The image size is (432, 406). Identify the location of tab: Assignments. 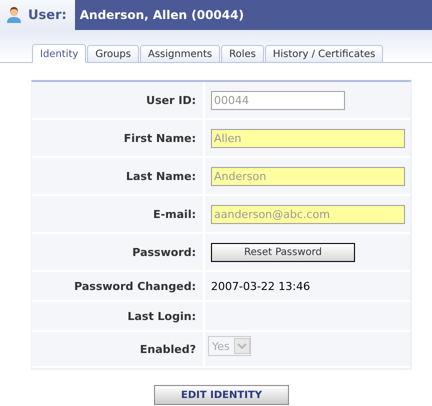
(180, 53).